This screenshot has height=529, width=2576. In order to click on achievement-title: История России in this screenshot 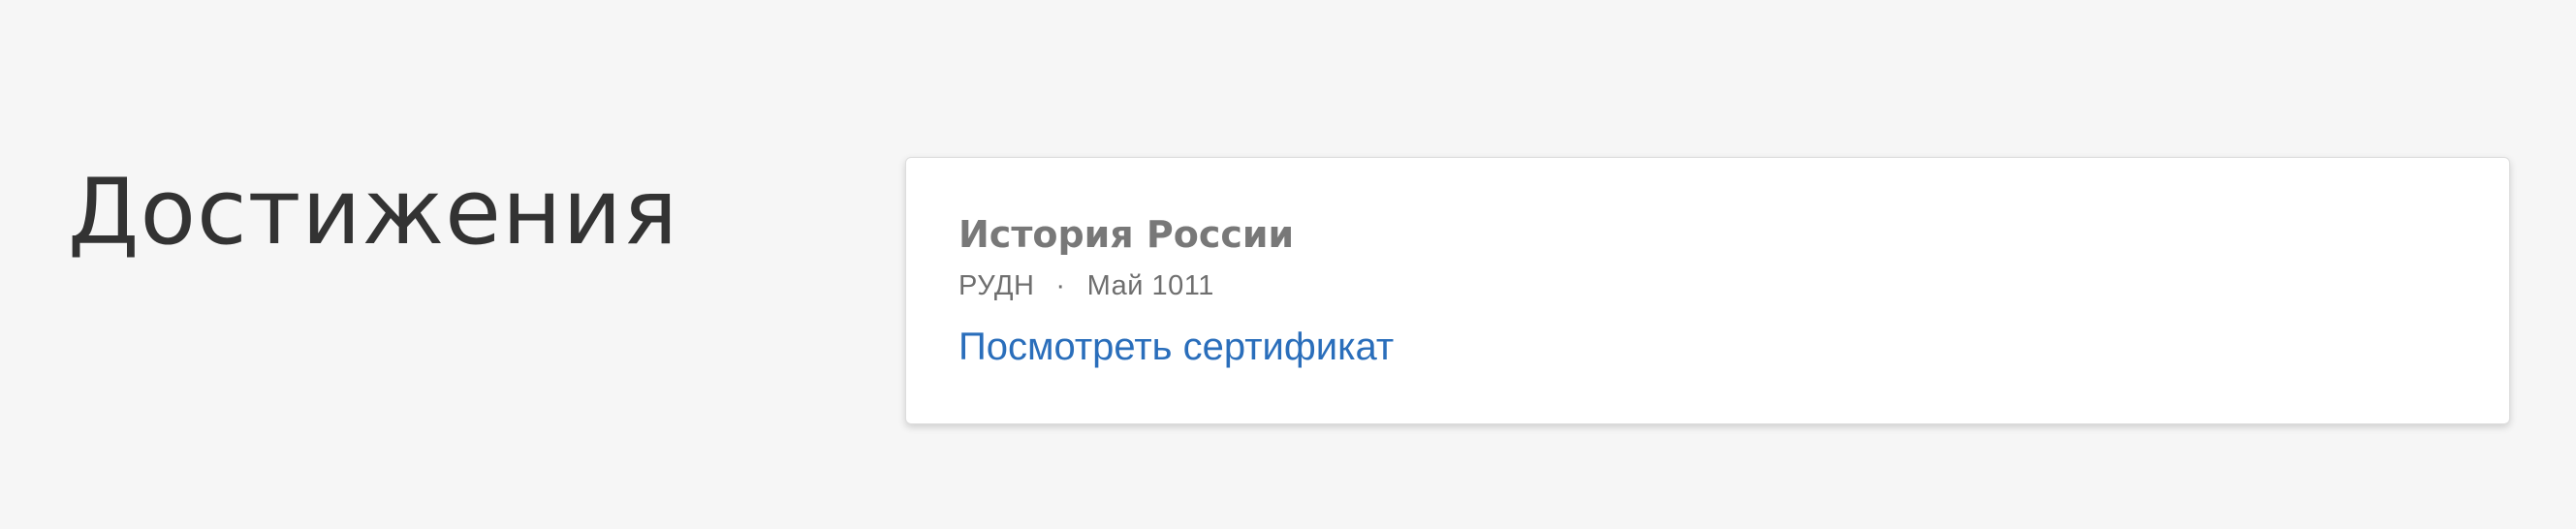, I will do `click(1126, 235)`.